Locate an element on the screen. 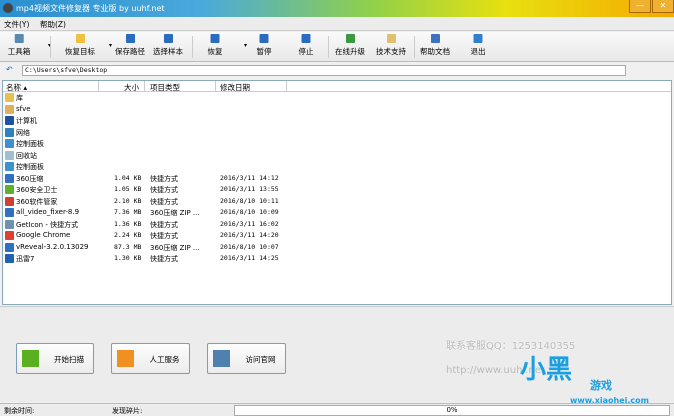 The width and height of the screenshot is (674, 416). file-name: vReveal-3.2.0.13029 is located at coordinates (52, 246).